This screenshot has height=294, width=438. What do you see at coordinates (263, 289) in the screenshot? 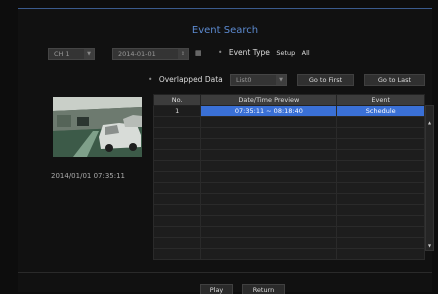
I see `return-button: Return` at bounding box center [263, 289].